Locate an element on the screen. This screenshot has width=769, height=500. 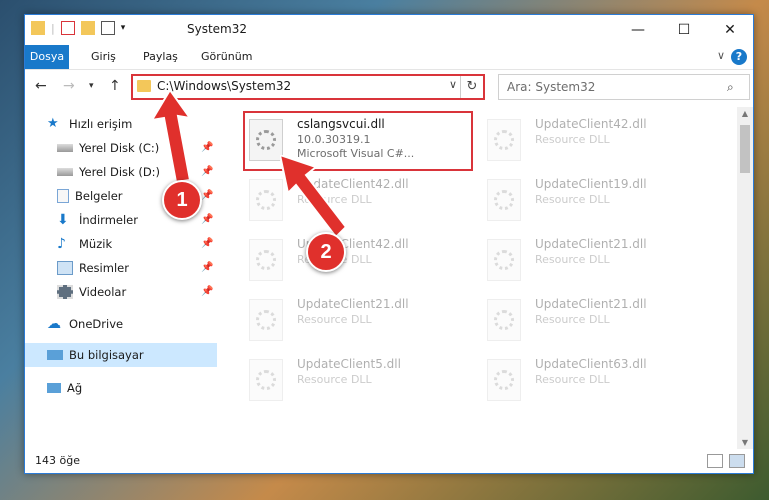
file-name: UpdateClient21.dll is located at coordinates (591, 304).